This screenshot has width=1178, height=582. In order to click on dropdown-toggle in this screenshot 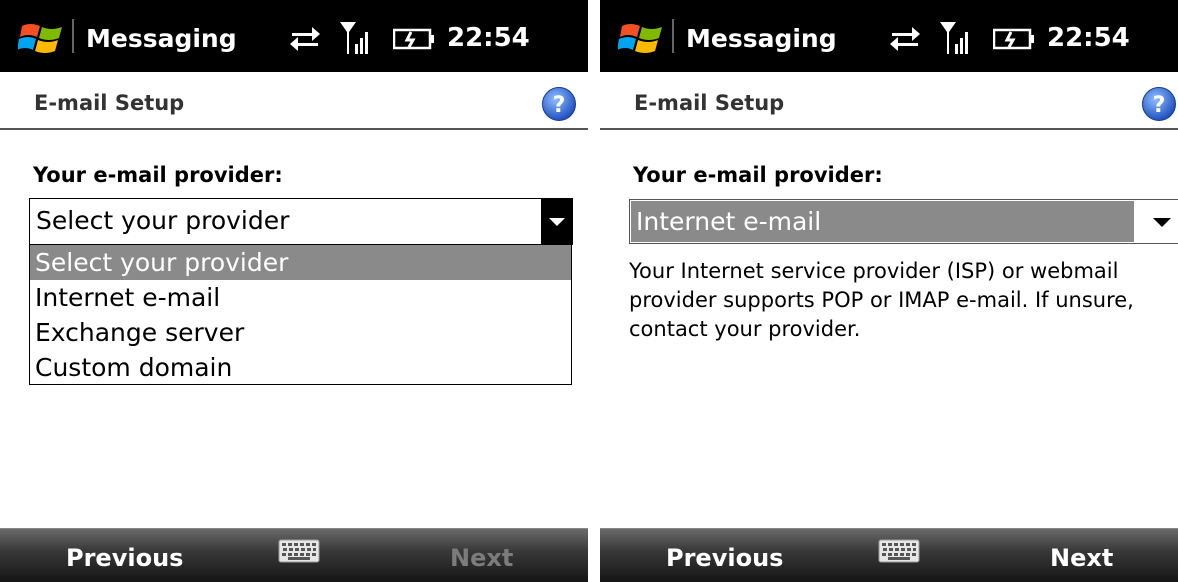, I will do `click(556, 221)`.